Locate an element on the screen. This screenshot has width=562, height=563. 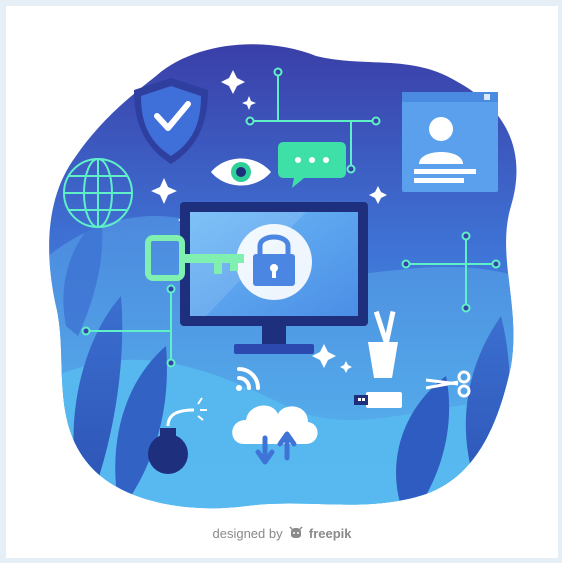
credit-prefix: designed by is located at coordinates (247, 533).